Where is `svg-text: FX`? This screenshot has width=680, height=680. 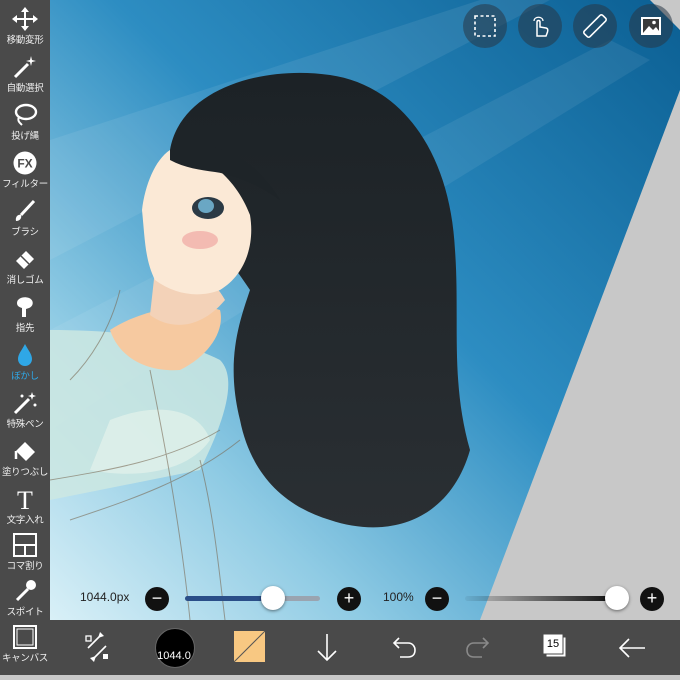
svg-text: FX is located at coordinates (24, 164).